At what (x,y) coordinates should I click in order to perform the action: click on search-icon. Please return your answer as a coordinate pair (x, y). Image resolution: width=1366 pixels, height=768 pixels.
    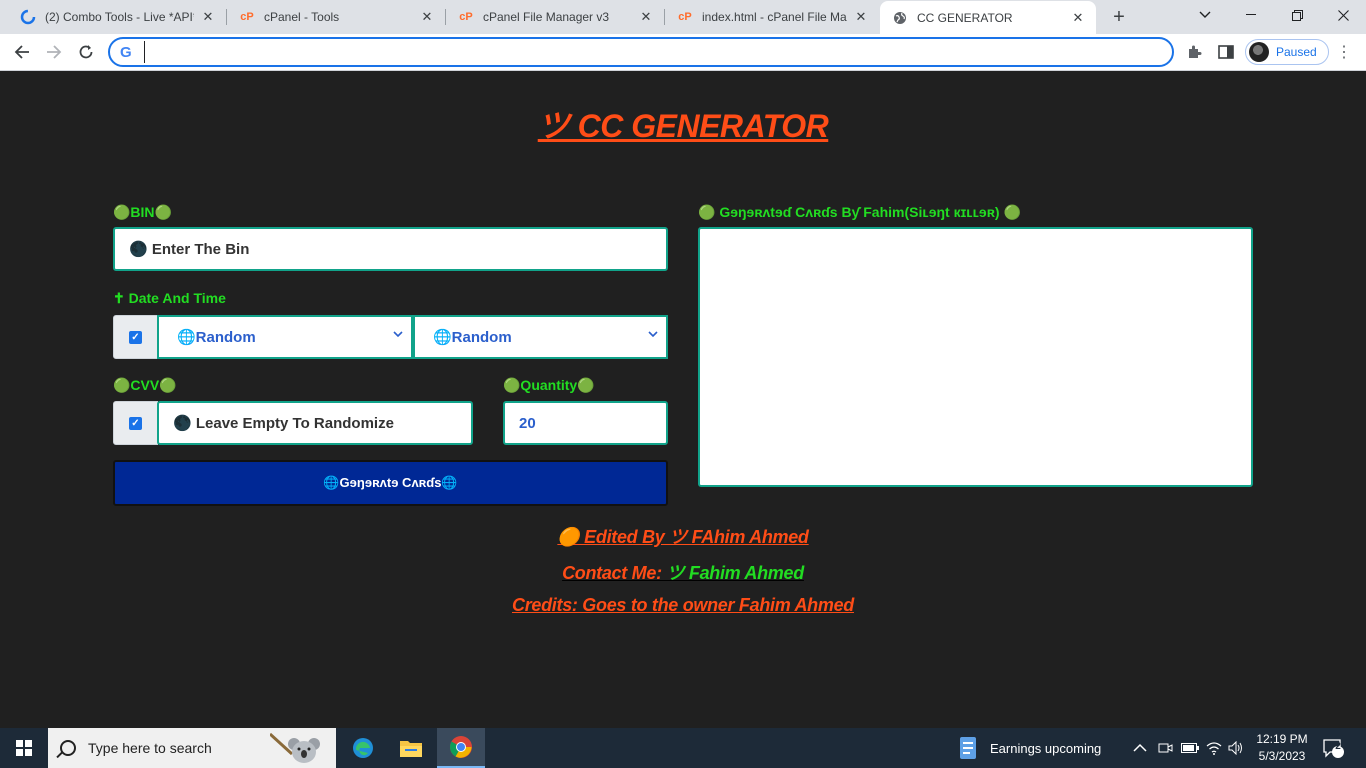
    Looking at the image, I should click on (68, 748).